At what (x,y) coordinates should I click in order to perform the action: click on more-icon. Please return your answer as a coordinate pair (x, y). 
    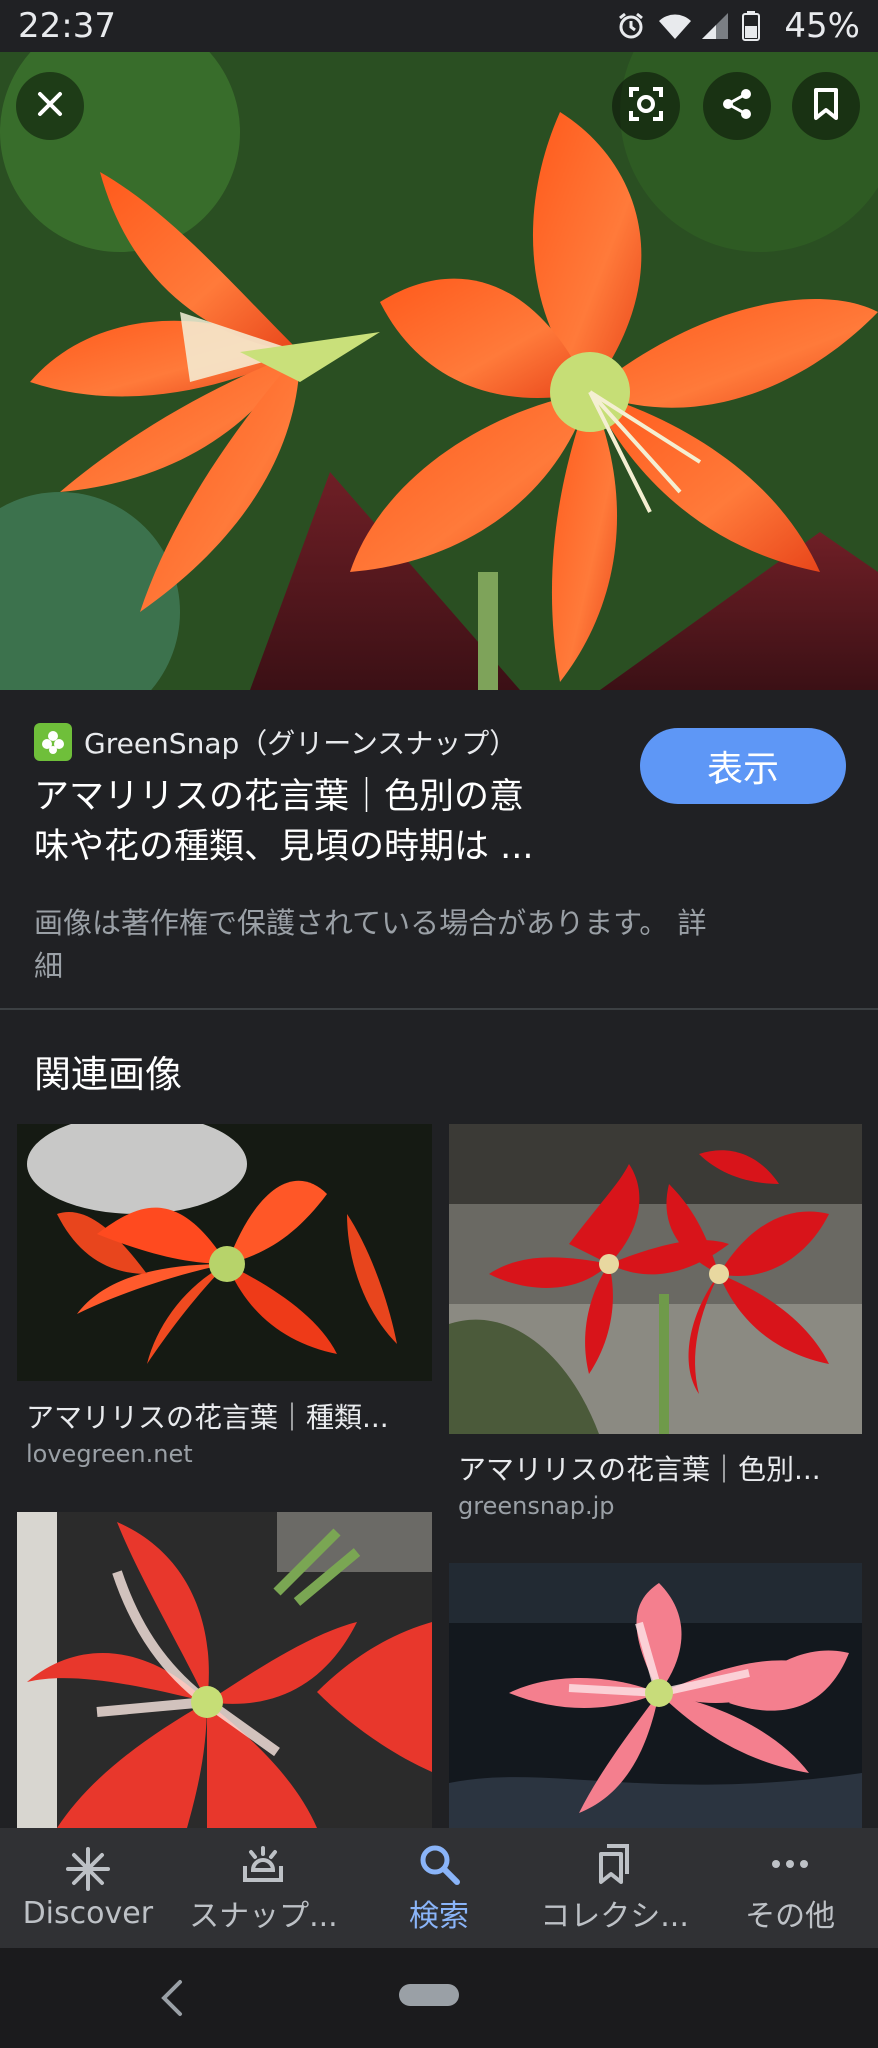
    Looking at the image, I should click on (790, 1864).